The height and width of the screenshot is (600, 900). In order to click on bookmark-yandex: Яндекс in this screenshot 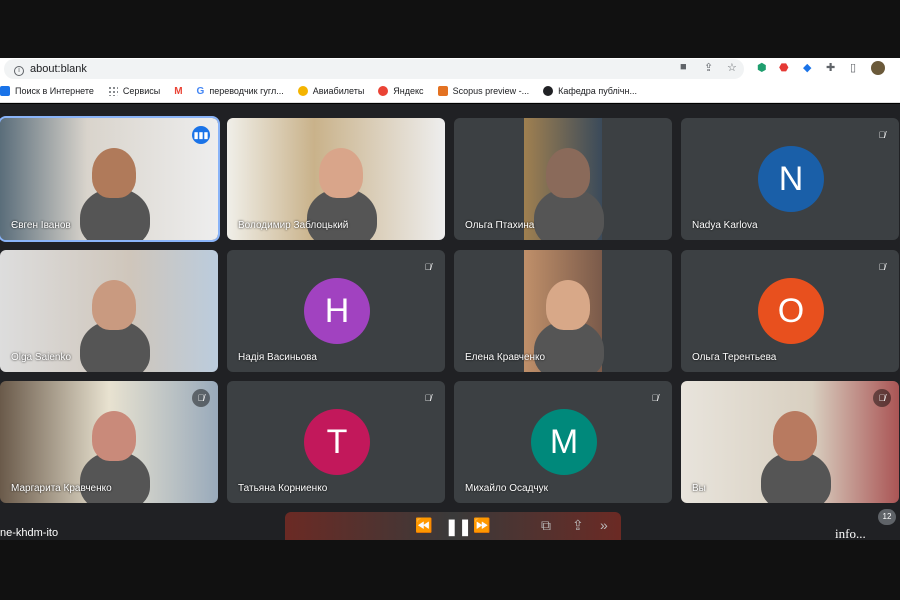, I will do `click(401, 91)`.